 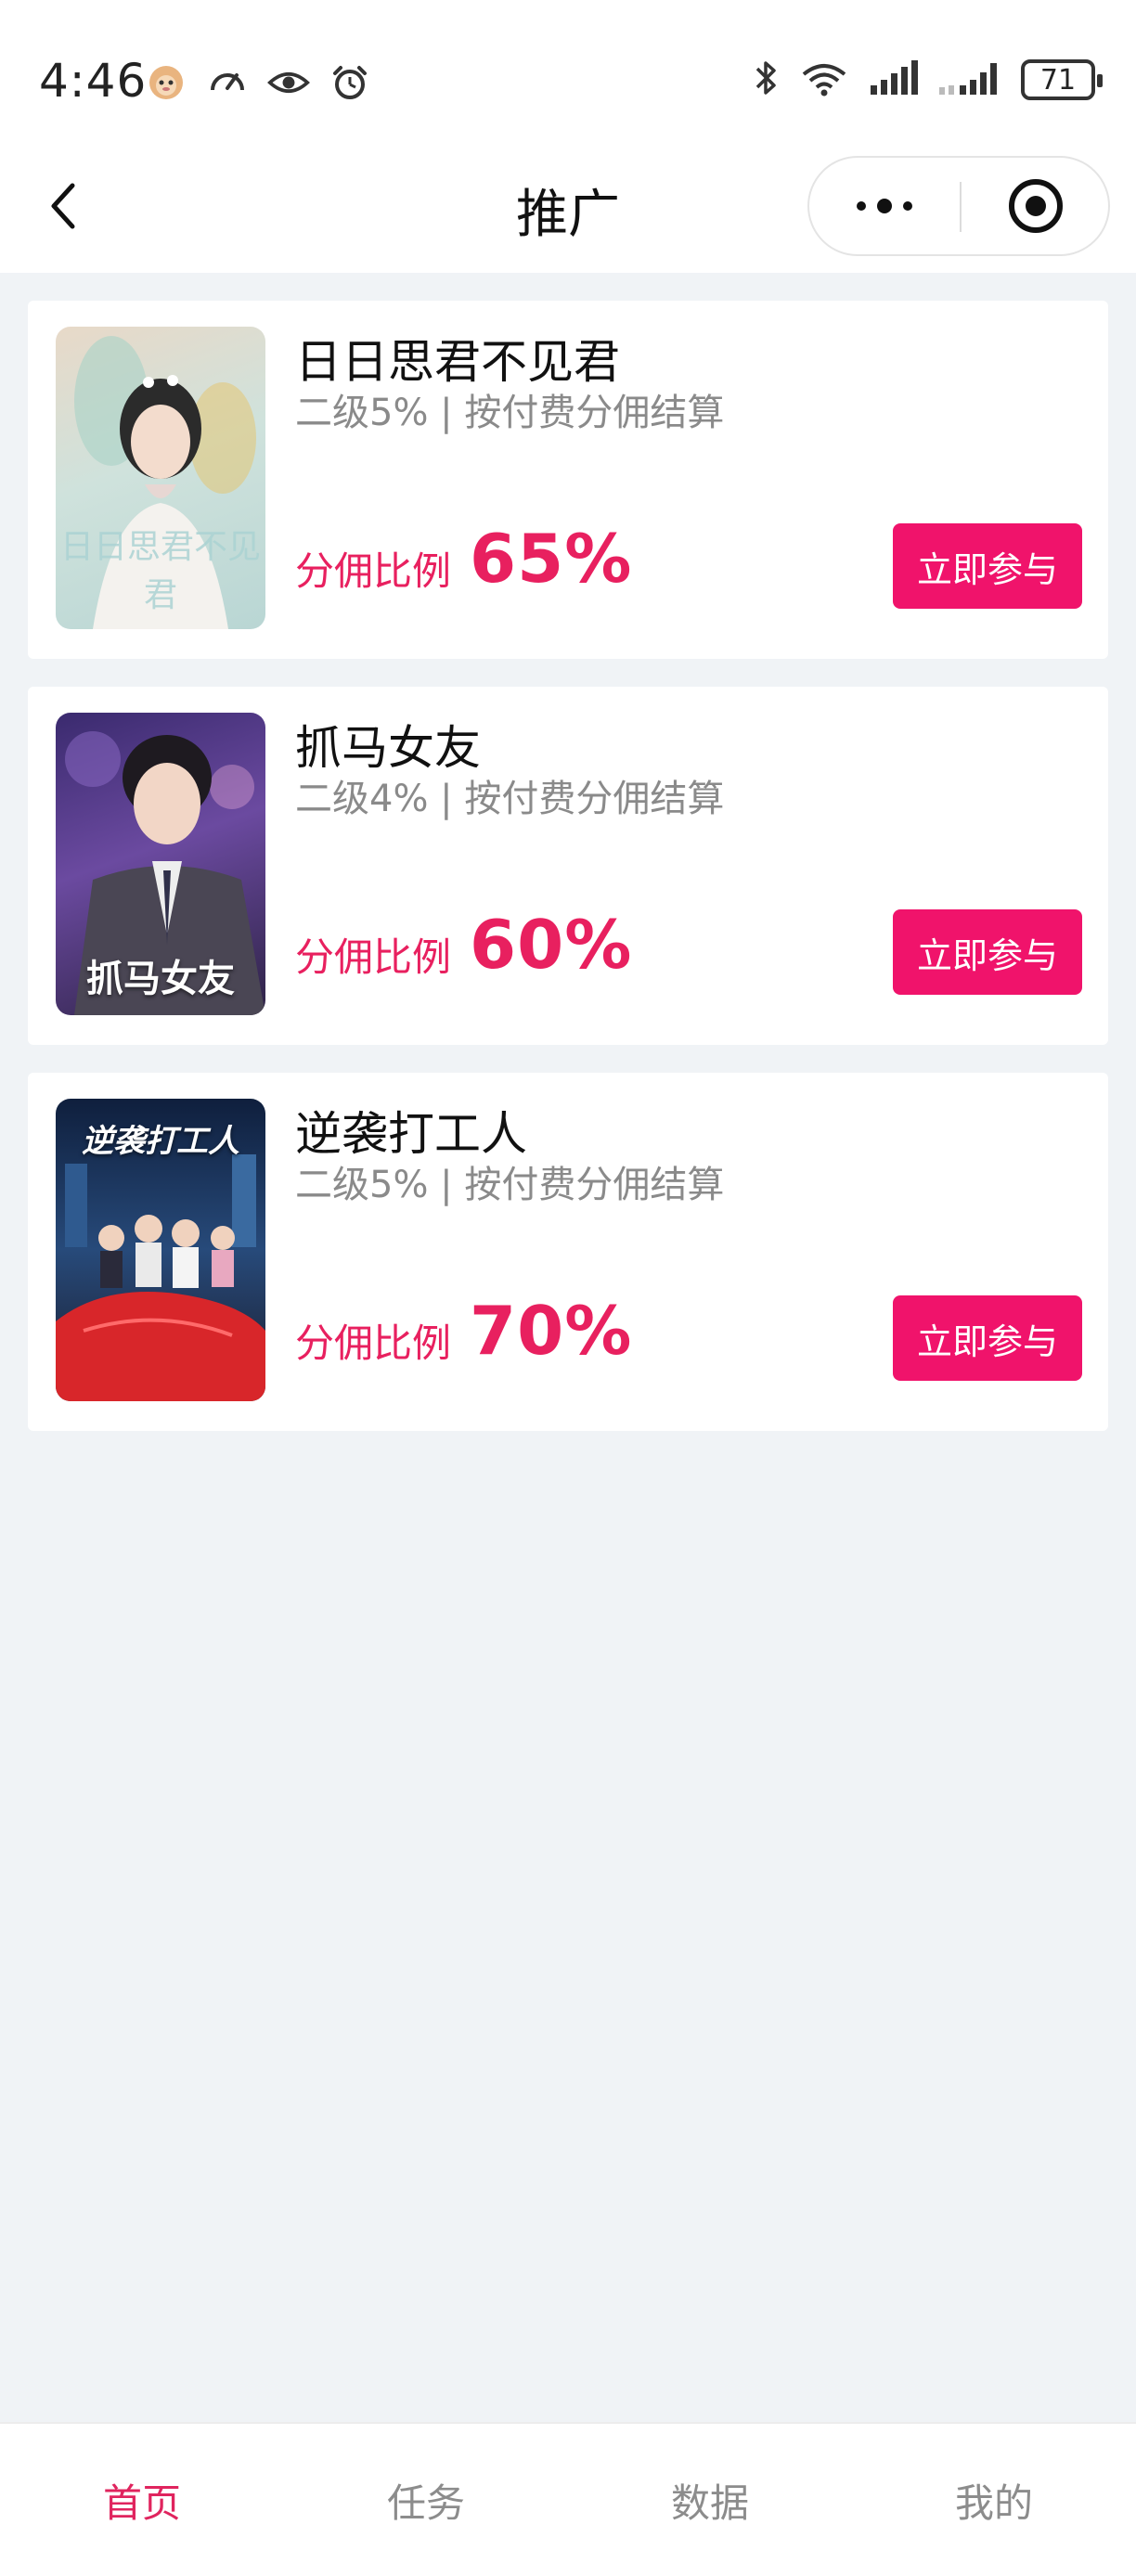 I want to click on poster-title: 抓马女友, so click(x=160, y=979).